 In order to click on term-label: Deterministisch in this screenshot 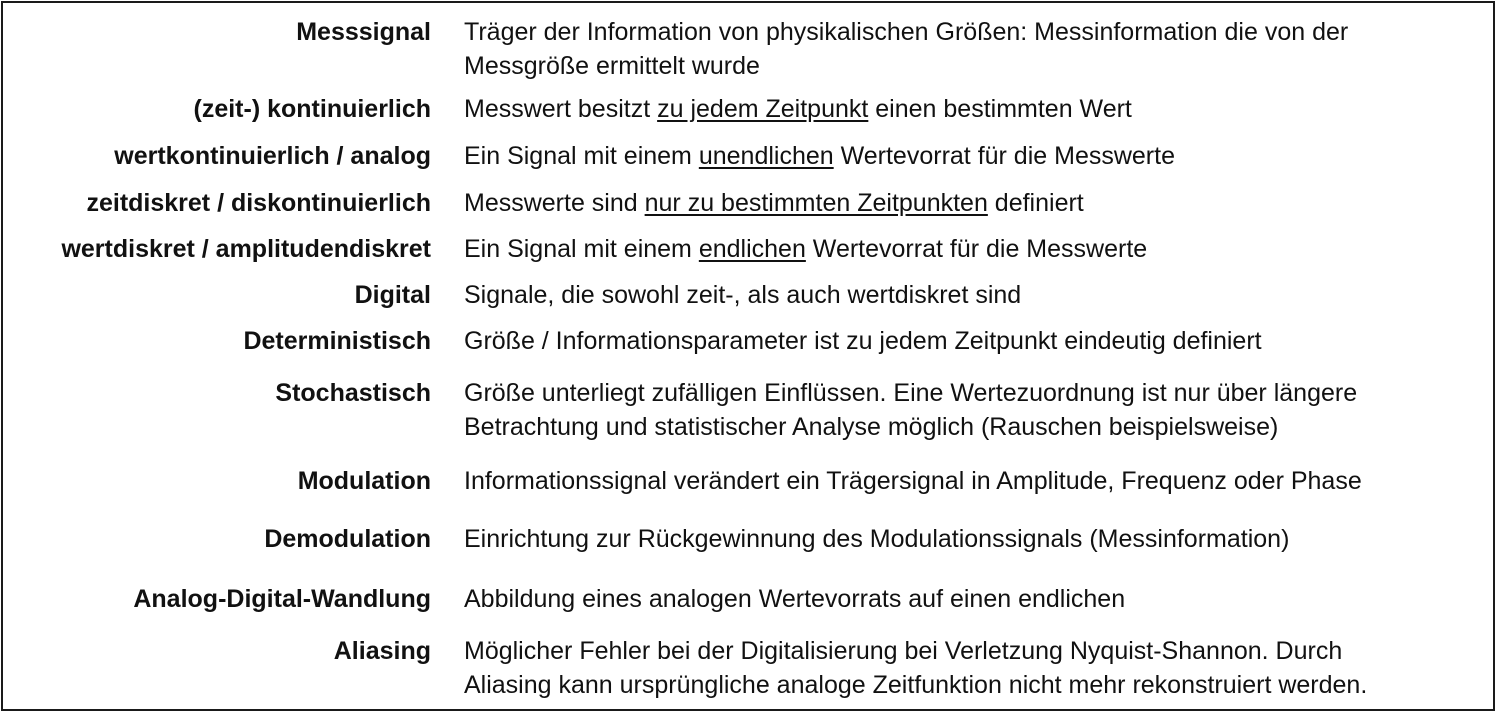, I will do `click(337, 341)`.